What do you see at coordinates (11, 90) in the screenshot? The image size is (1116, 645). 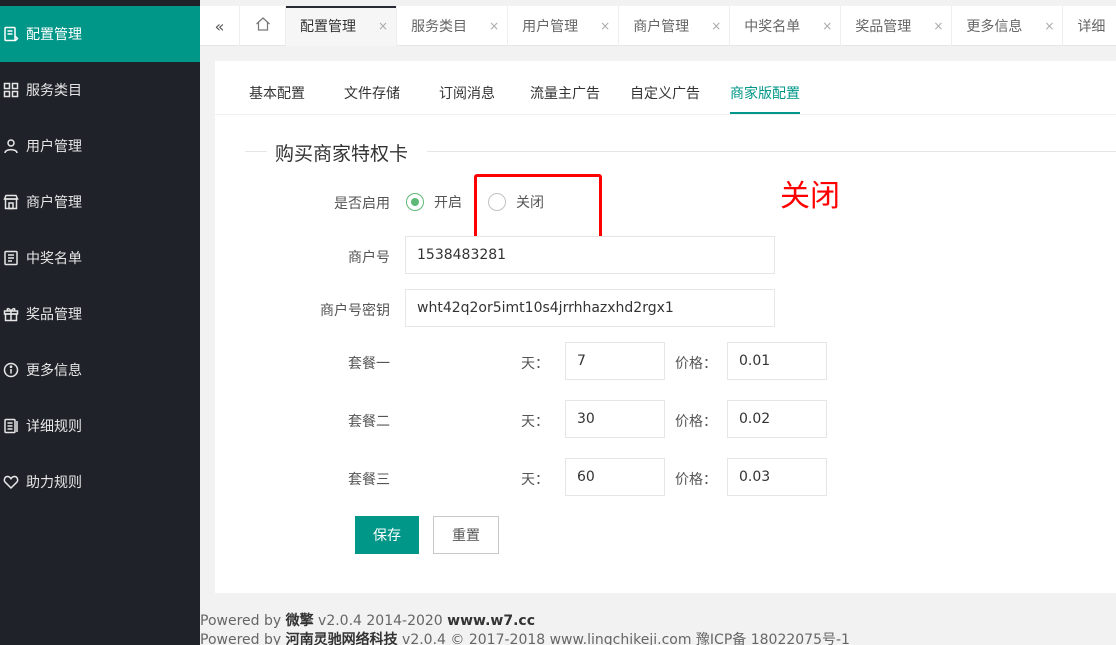 I see `grid-icon` at bounding box center [11, 90].